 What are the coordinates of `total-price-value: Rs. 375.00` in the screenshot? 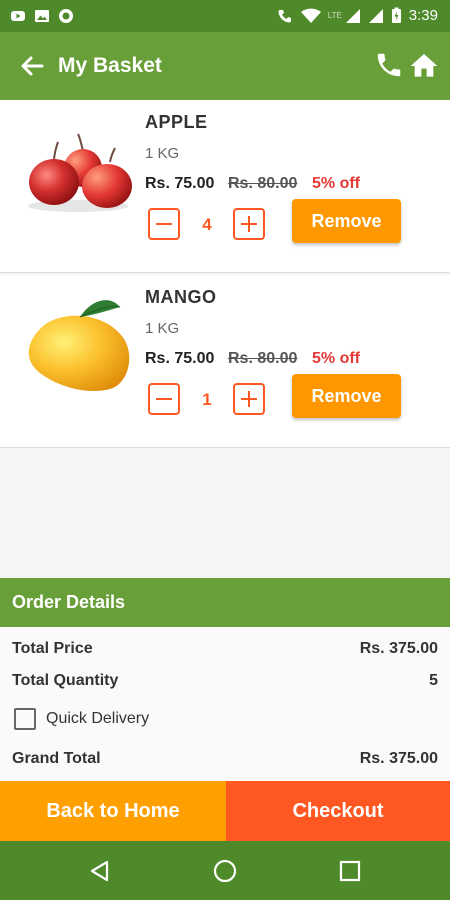 It's located at (398, 648).